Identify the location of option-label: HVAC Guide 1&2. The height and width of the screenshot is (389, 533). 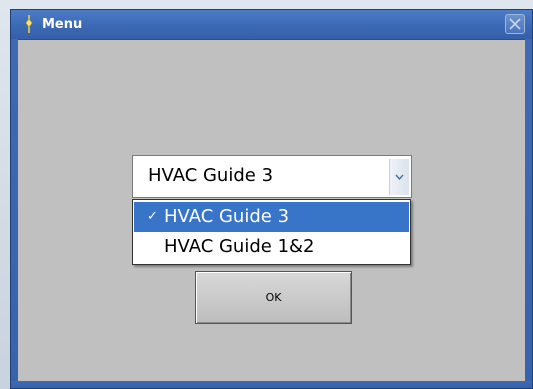
(239, 246).